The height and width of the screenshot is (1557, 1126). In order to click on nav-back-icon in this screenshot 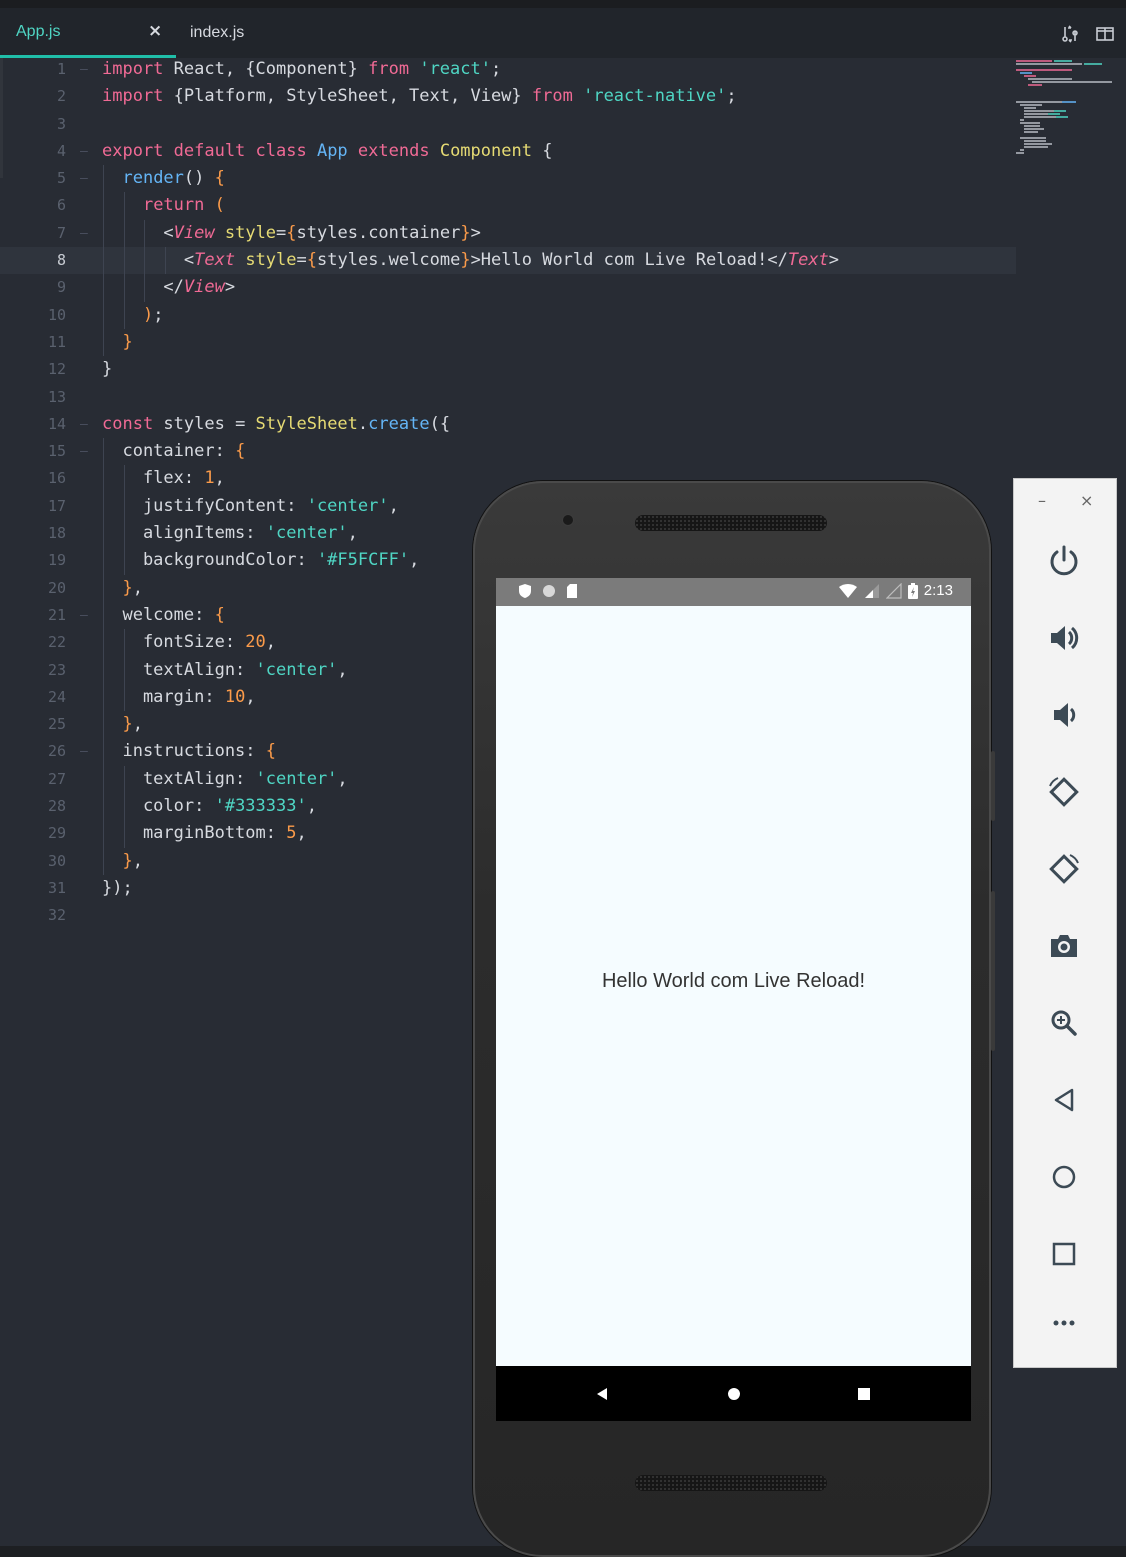, I will do `click(602, 1394)`.